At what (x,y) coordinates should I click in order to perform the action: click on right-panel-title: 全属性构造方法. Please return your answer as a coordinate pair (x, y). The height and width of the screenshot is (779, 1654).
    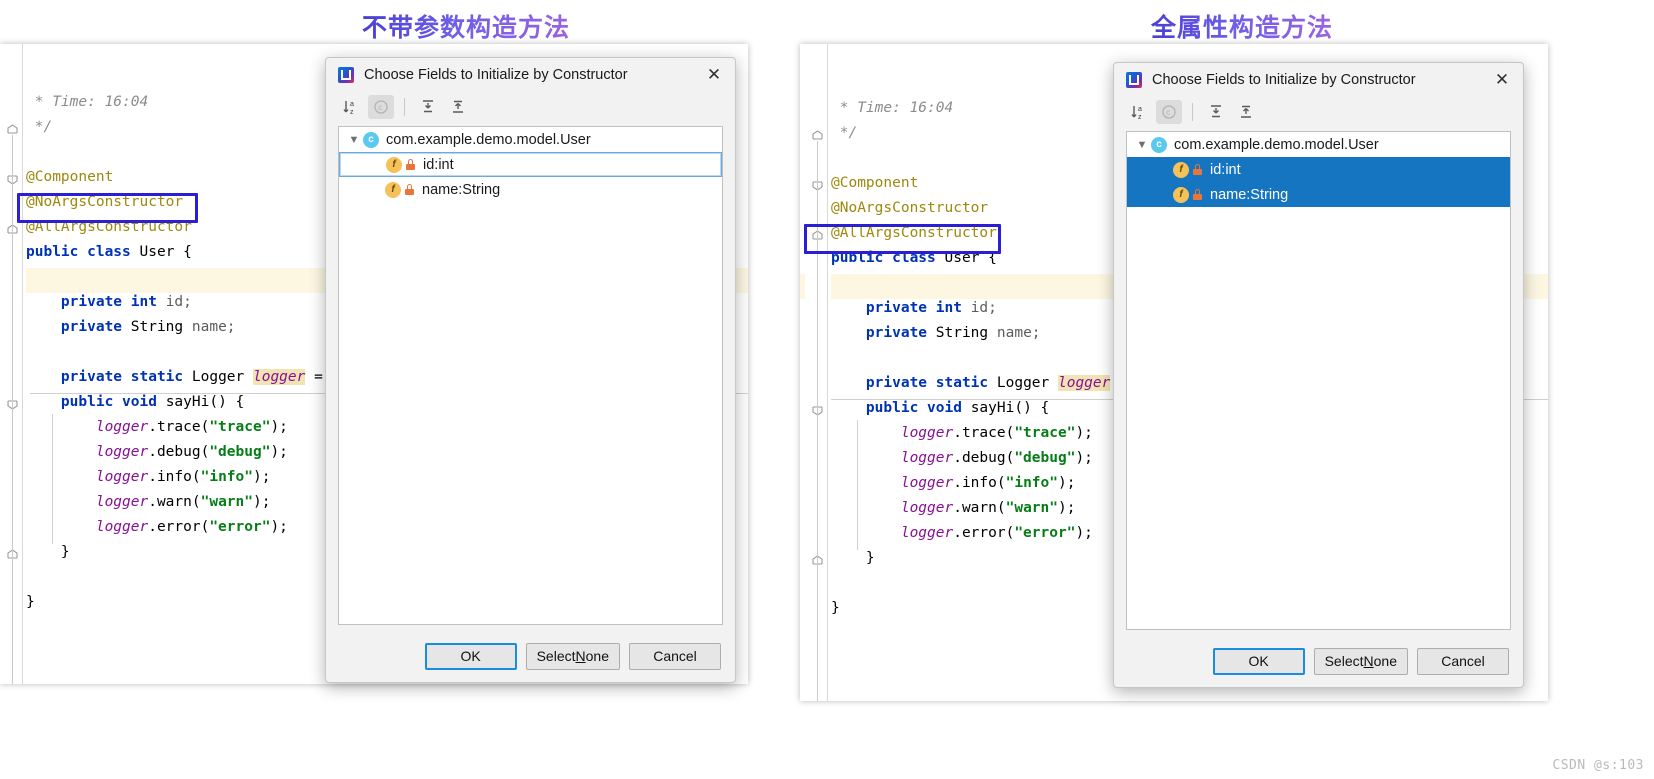
    Looking at the image, I should click on (1242, 26).